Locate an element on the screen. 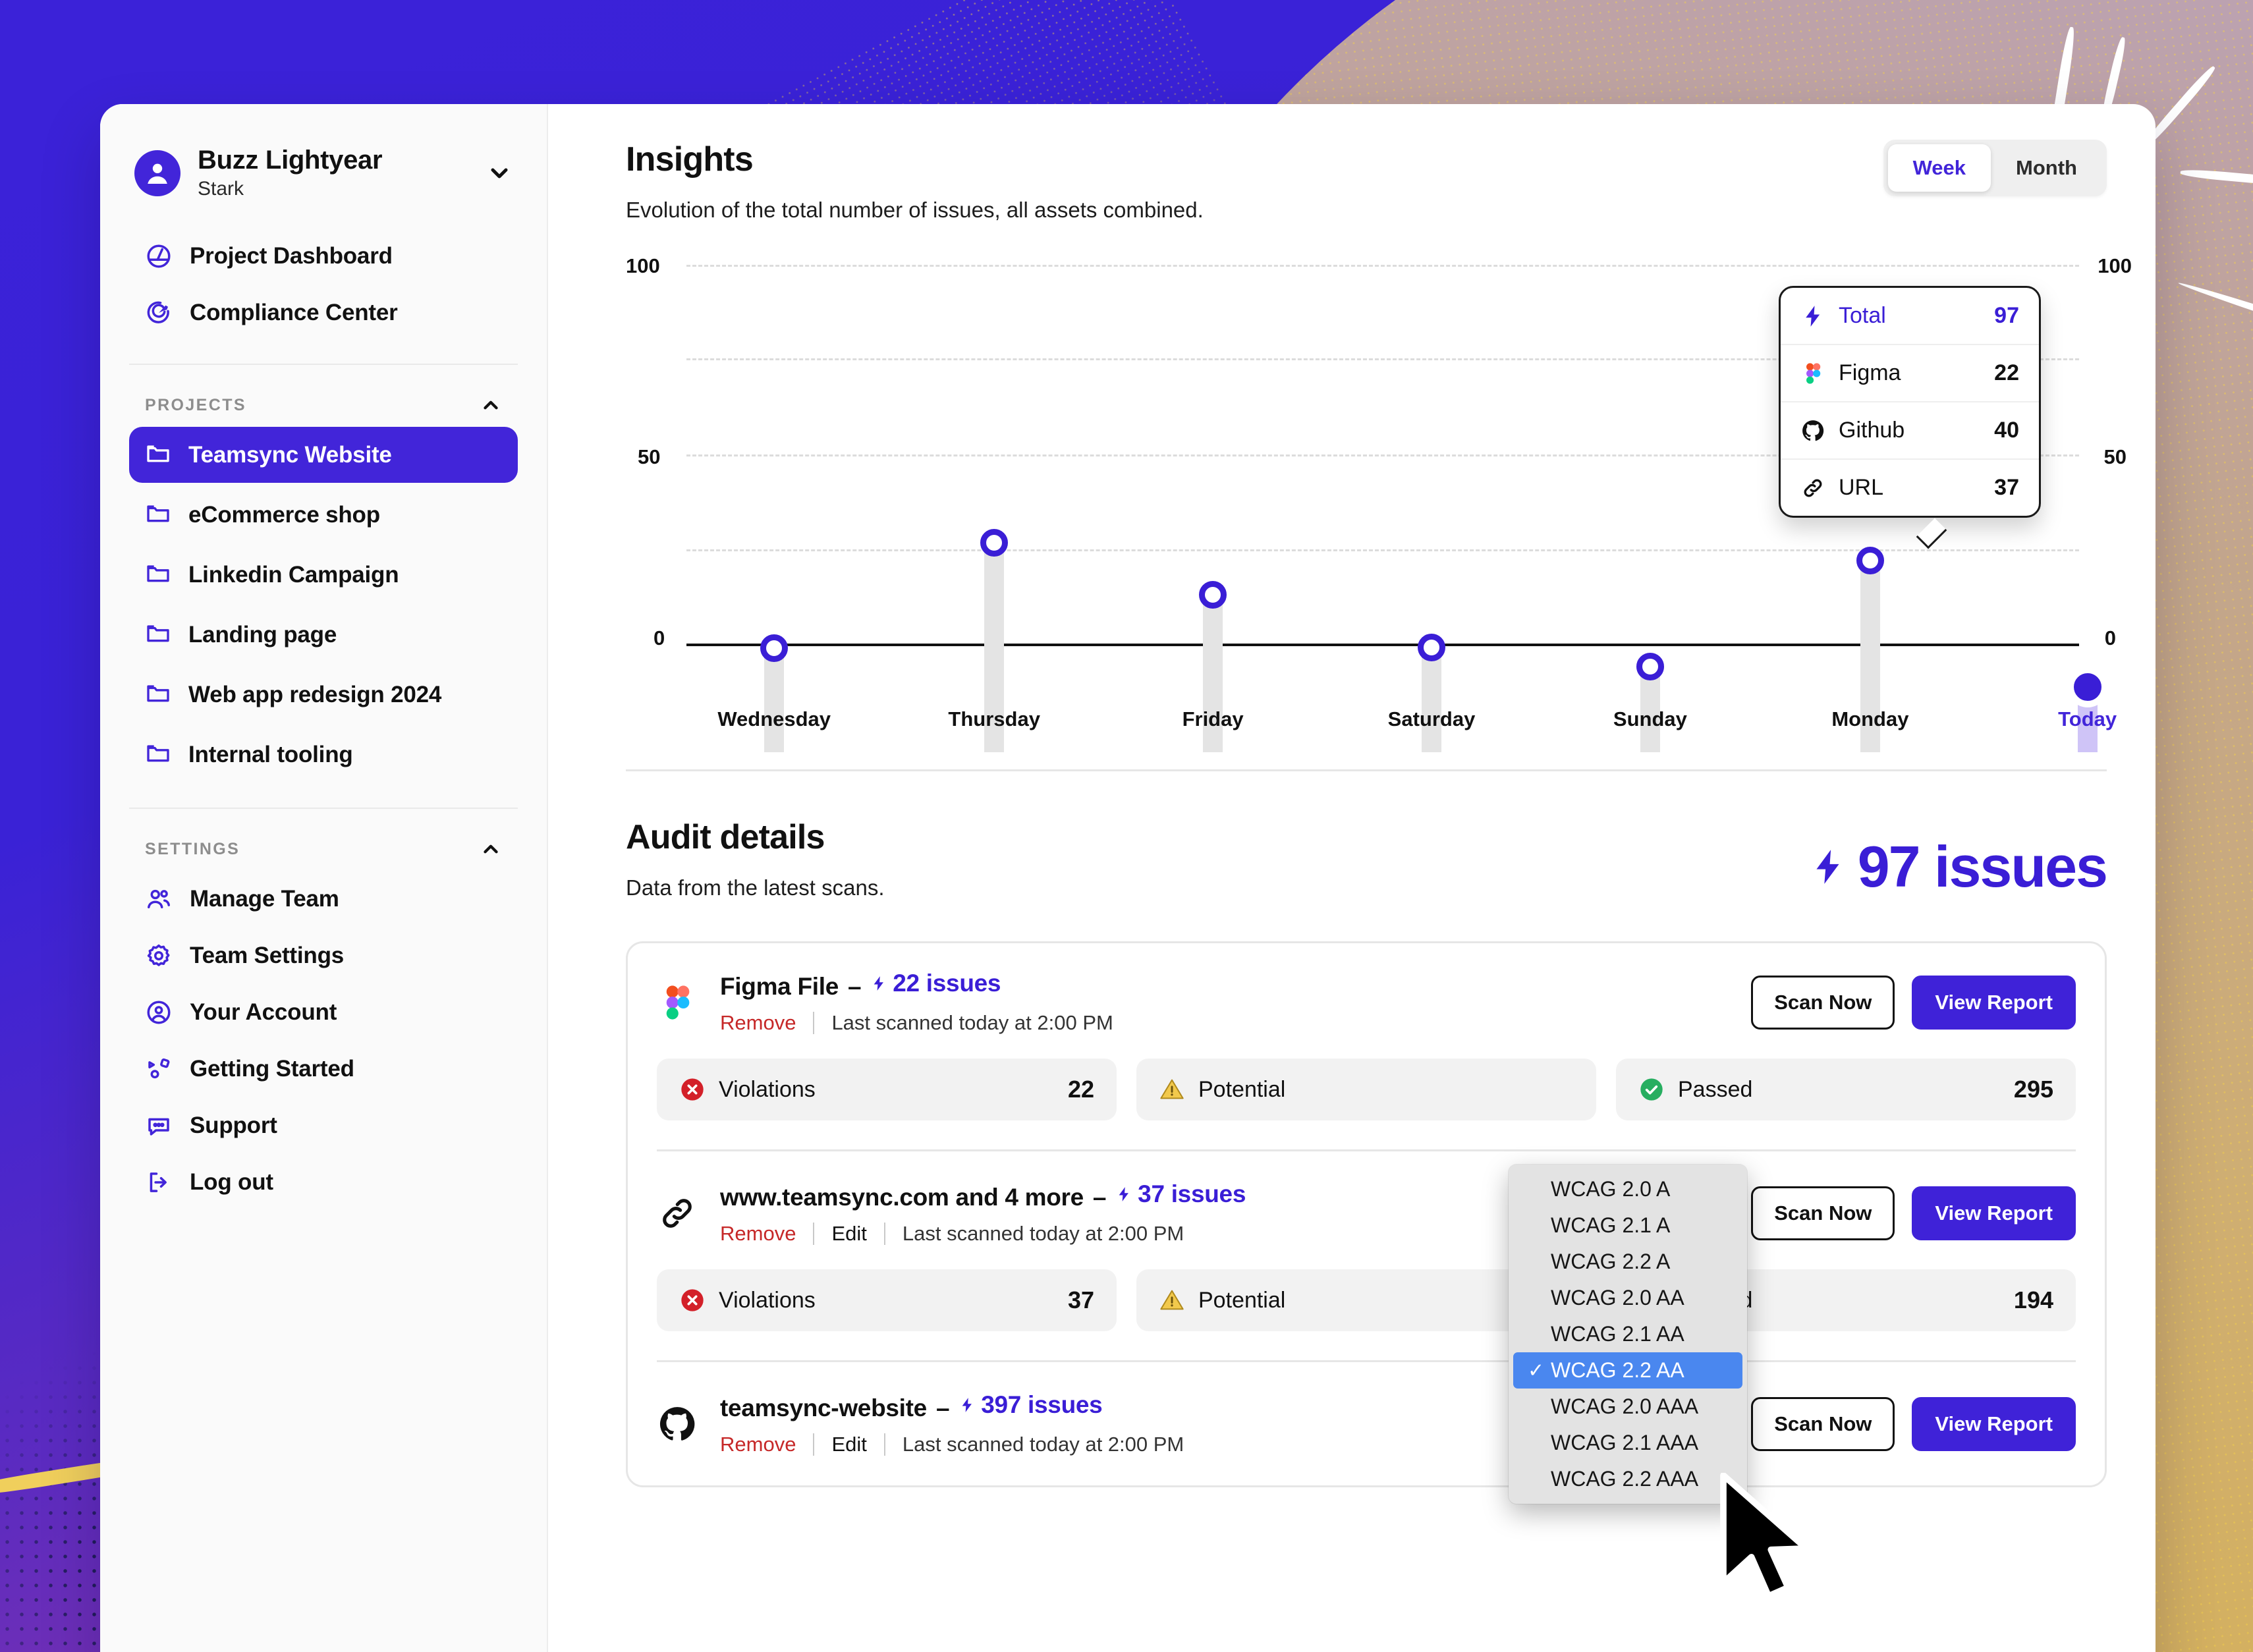  sidebar-item-label: Compliance Center is located at coordinates (294, 313).